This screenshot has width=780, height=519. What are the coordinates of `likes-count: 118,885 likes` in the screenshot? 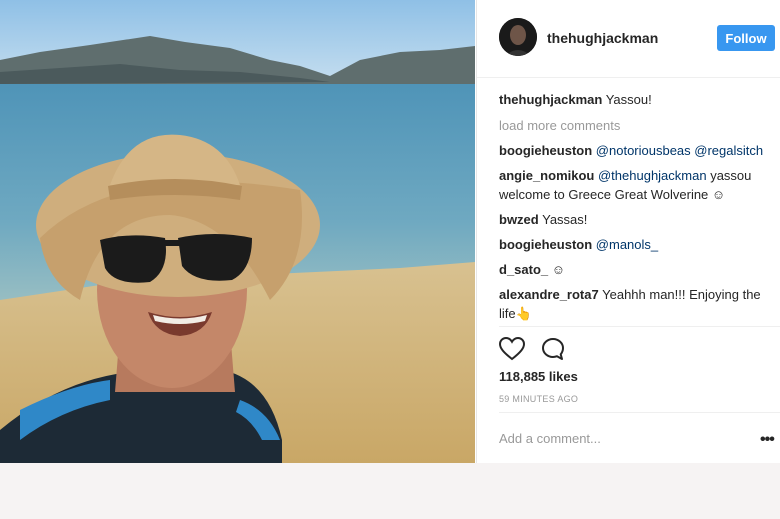 It's located at (538, 376).